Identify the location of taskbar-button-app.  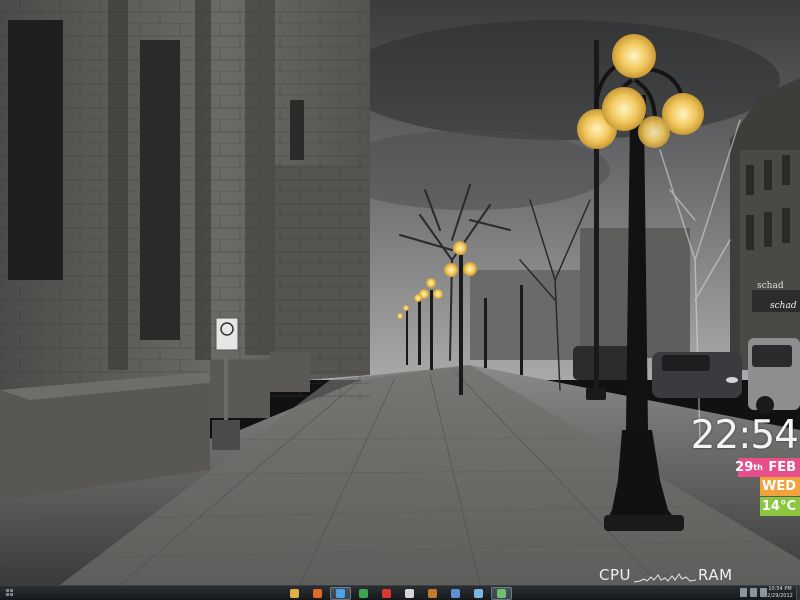
(478, 593).